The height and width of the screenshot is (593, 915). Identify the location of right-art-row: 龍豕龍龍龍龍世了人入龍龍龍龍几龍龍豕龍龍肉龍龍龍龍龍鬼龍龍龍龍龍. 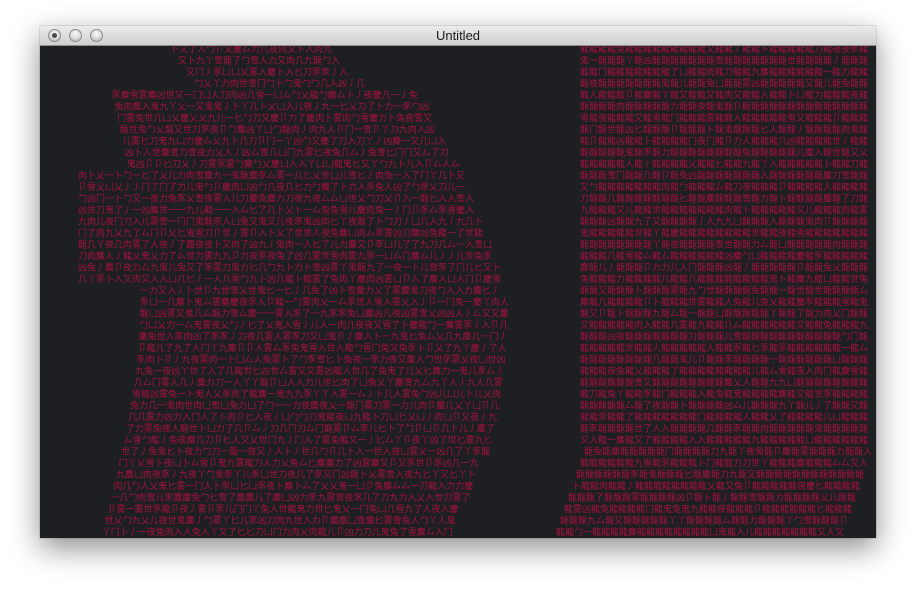
(724, 429).